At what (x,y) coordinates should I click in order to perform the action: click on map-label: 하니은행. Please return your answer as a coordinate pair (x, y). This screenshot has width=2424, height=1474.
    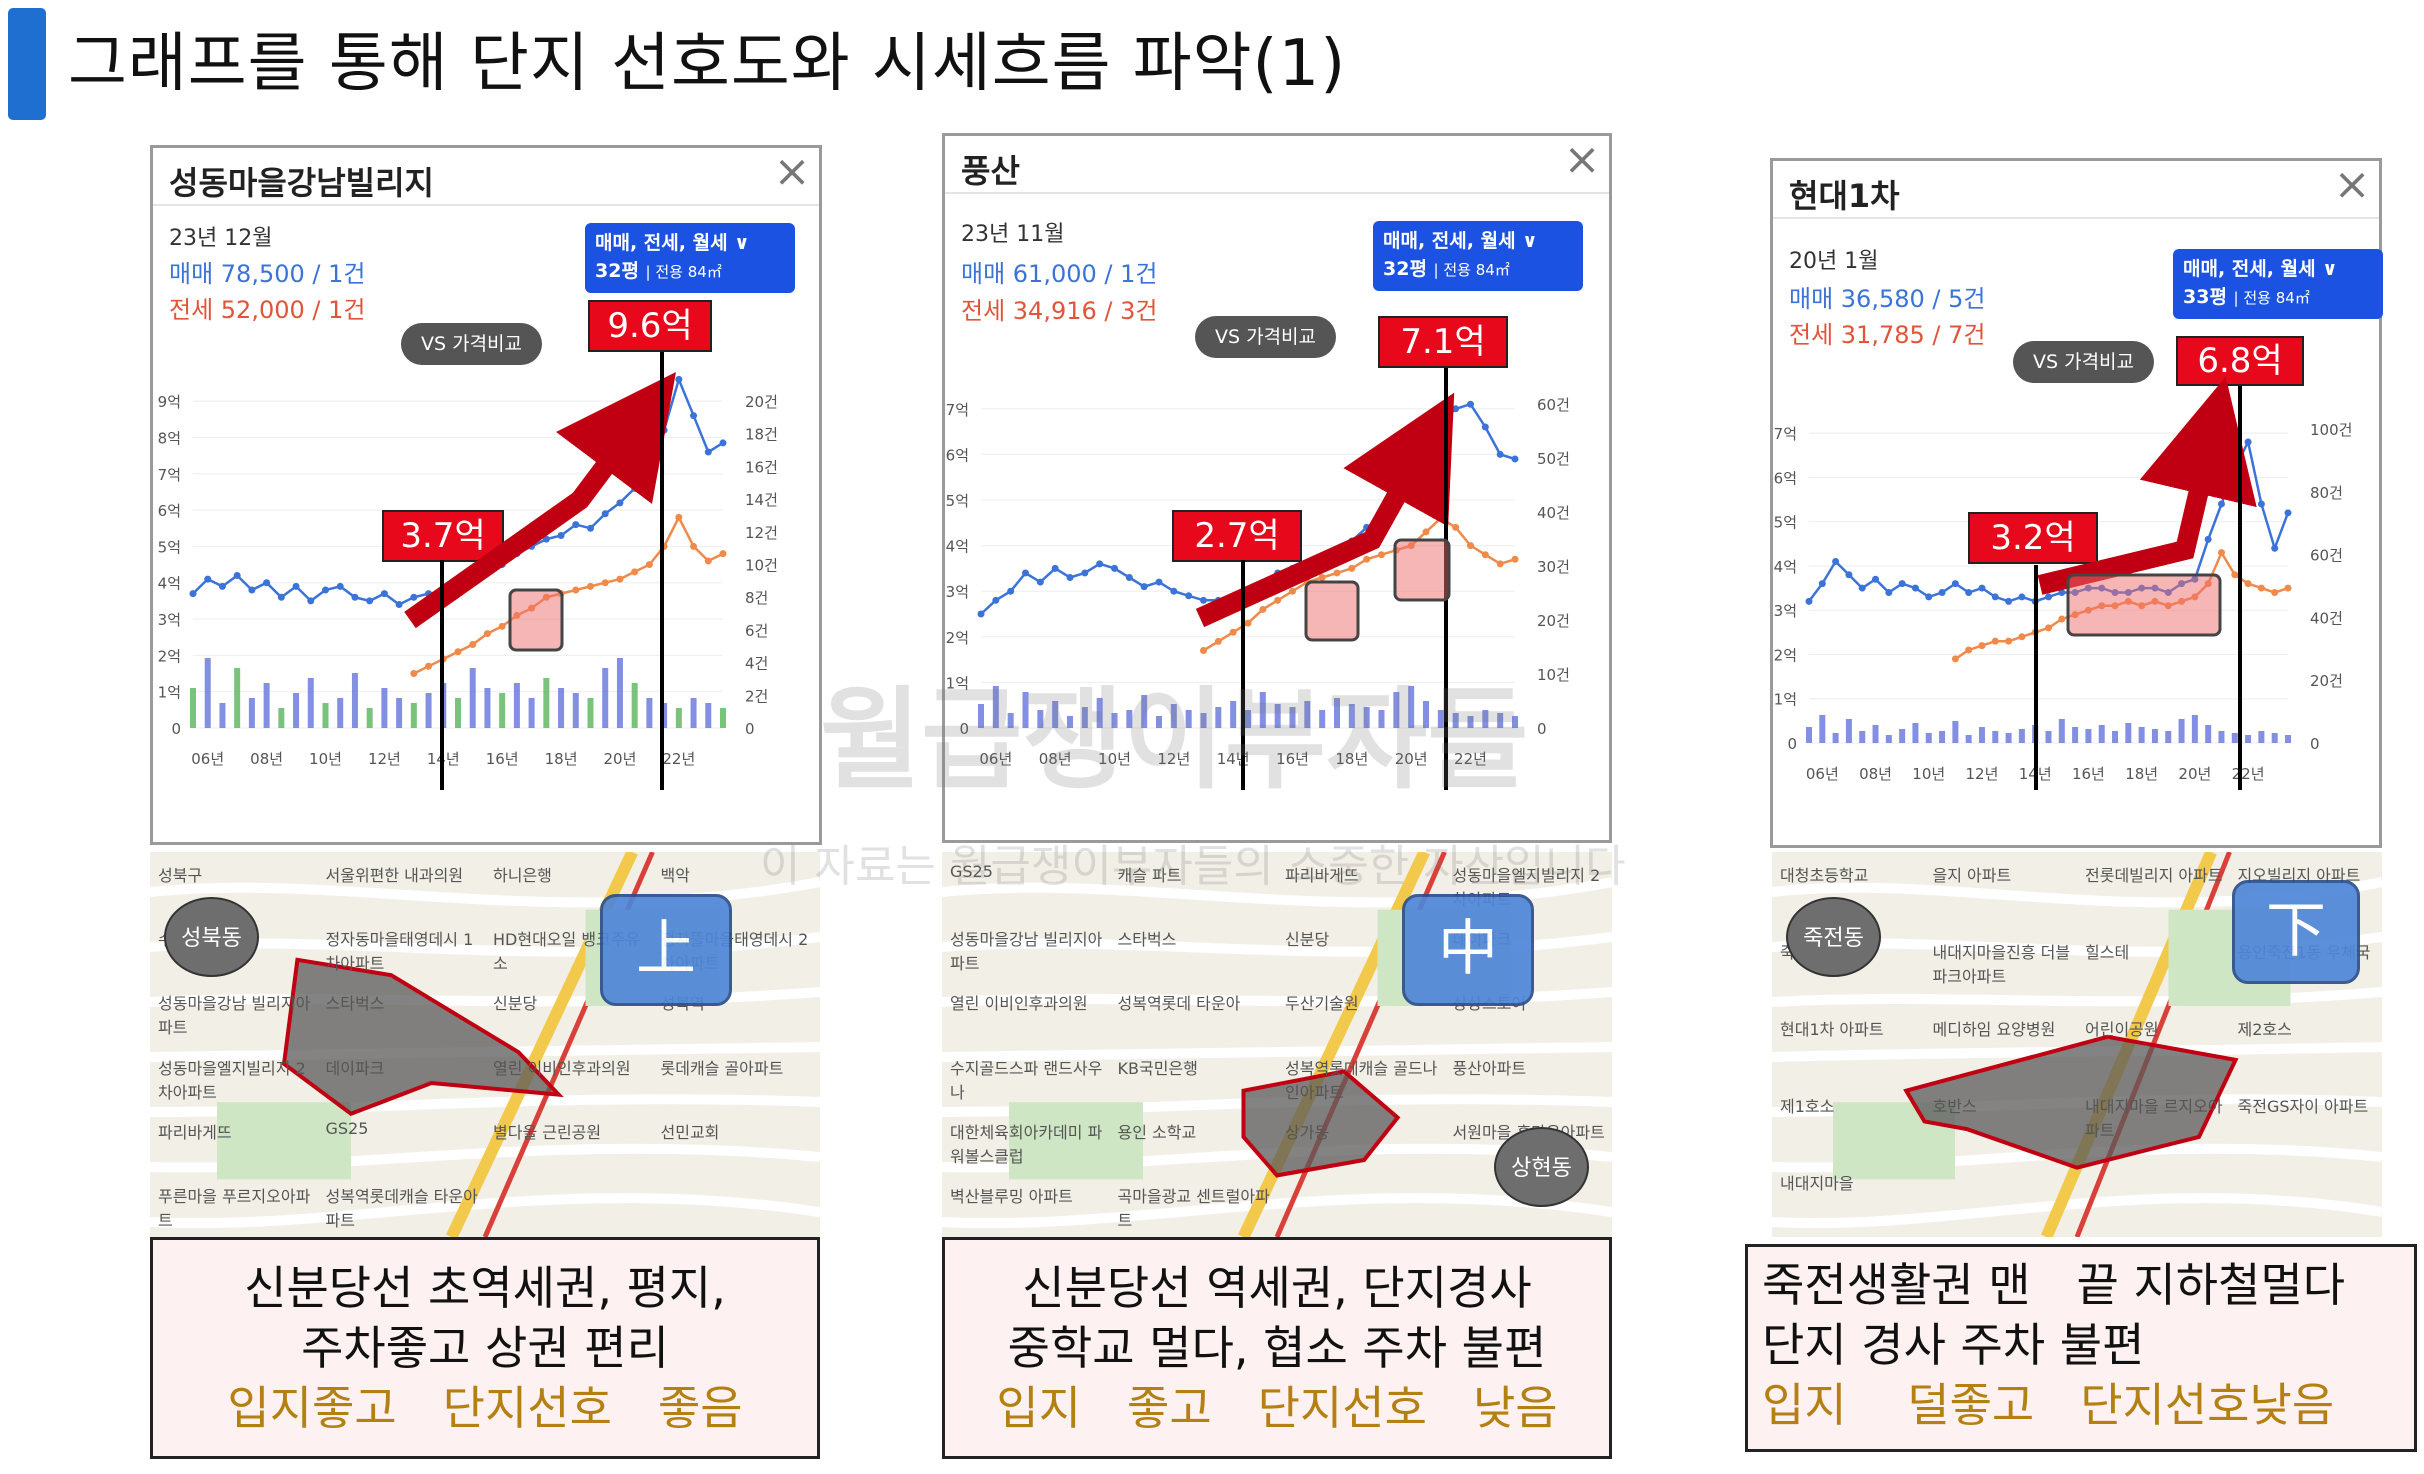
    Looking at the image, I should click on (522, 875).